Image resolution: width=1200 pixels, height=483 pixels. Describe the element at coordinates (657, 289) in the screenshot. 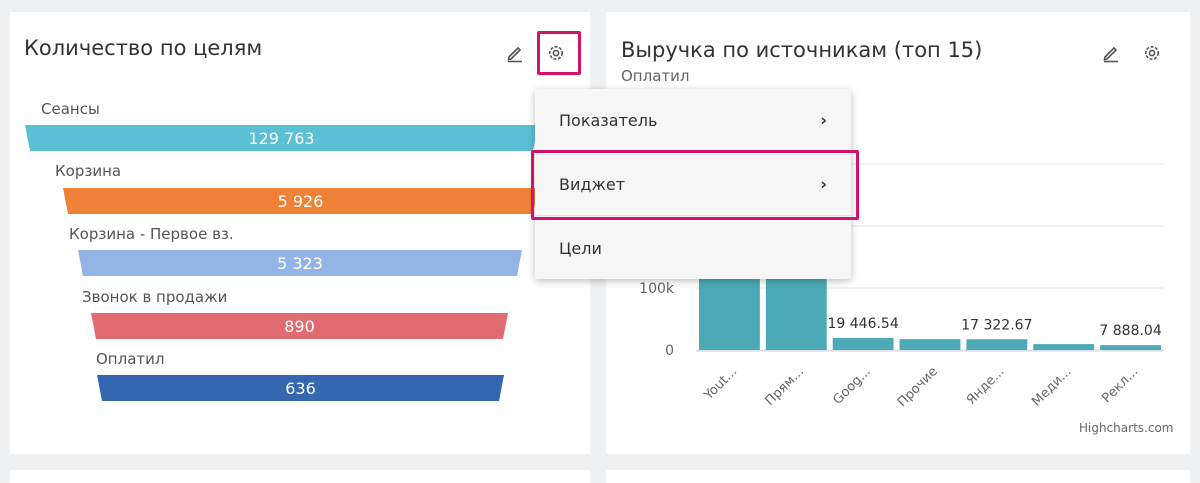

I see `y-tick-label: 100k` at that location.